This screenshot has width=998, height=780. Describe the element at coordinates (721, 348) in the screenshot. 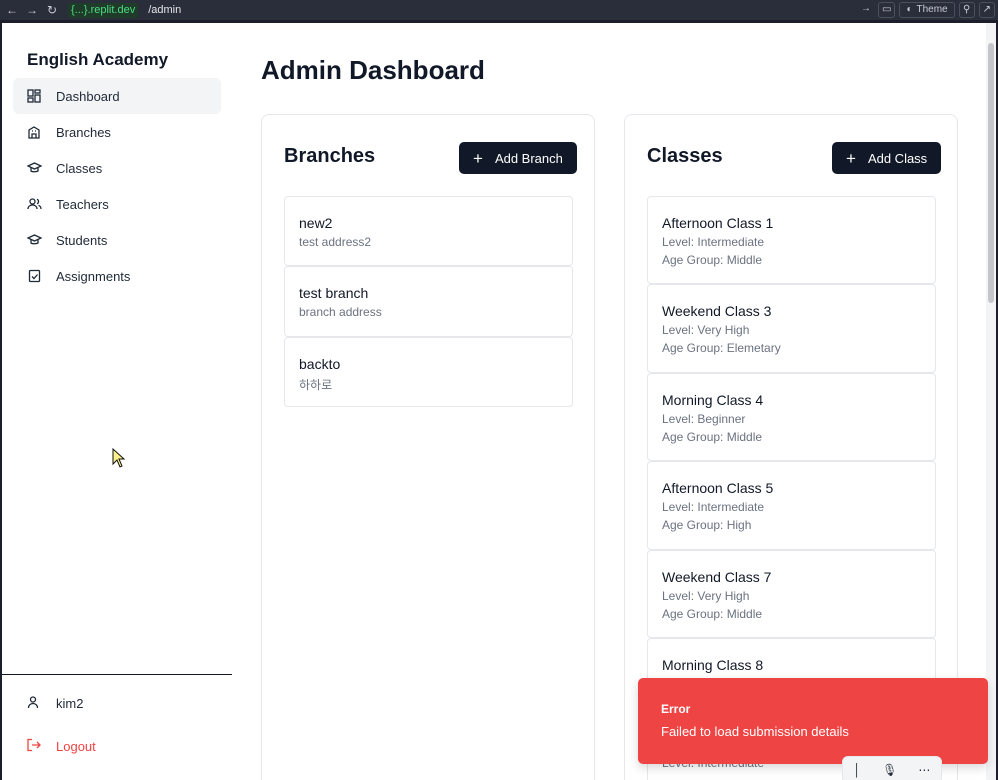

I see `class-age-group: Age Group: Elemetary` at that location.